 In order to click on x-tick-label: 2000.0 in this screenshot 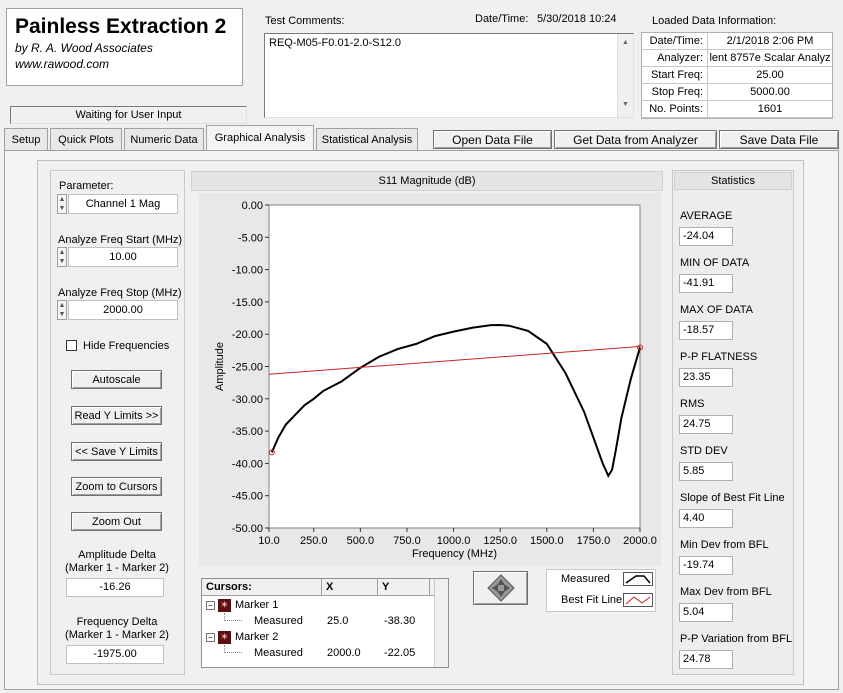, I will do `click(640, 541)`.